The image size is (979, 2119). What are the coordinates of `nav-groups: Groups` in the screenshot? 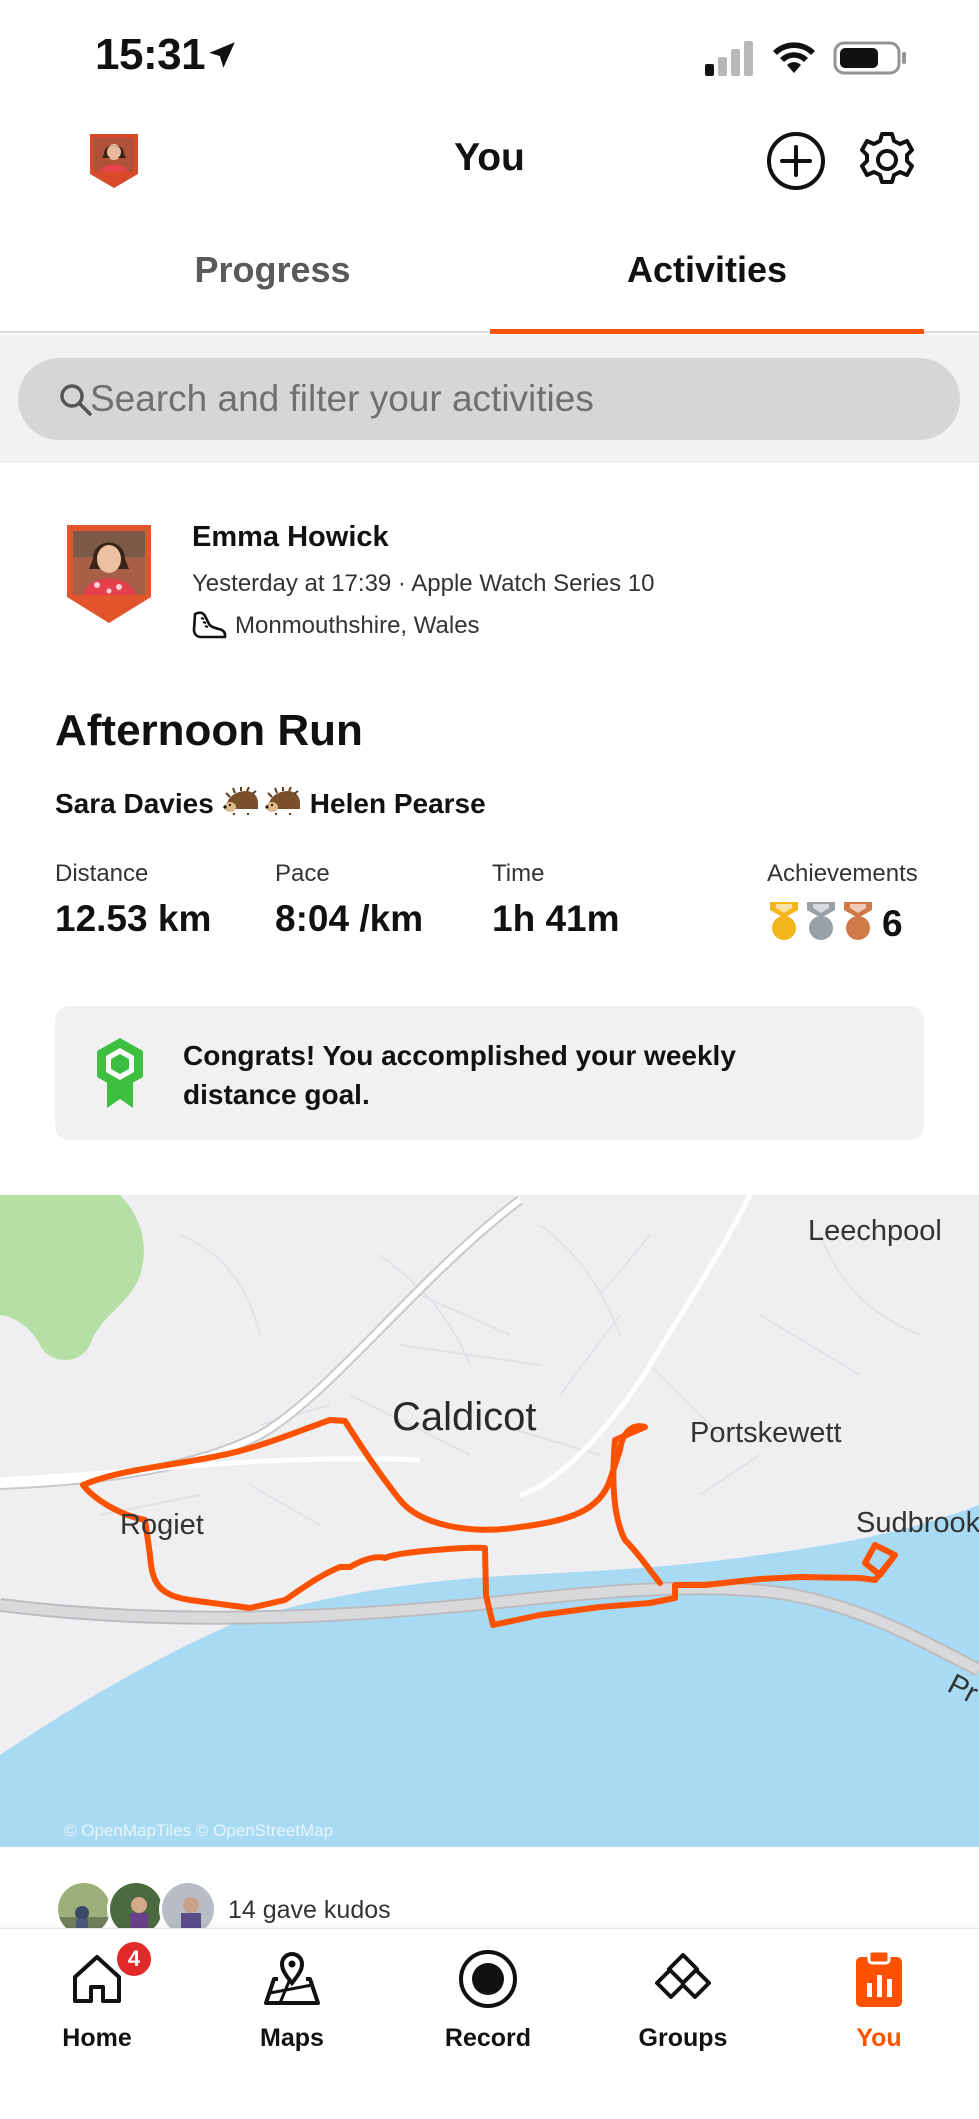 It's located at (683, 2004).